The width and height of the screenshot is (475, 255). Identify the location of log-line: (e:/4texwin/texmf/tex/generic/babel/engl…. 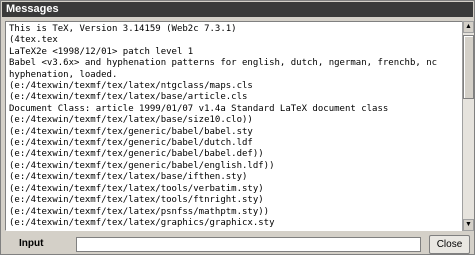
(142, 165).